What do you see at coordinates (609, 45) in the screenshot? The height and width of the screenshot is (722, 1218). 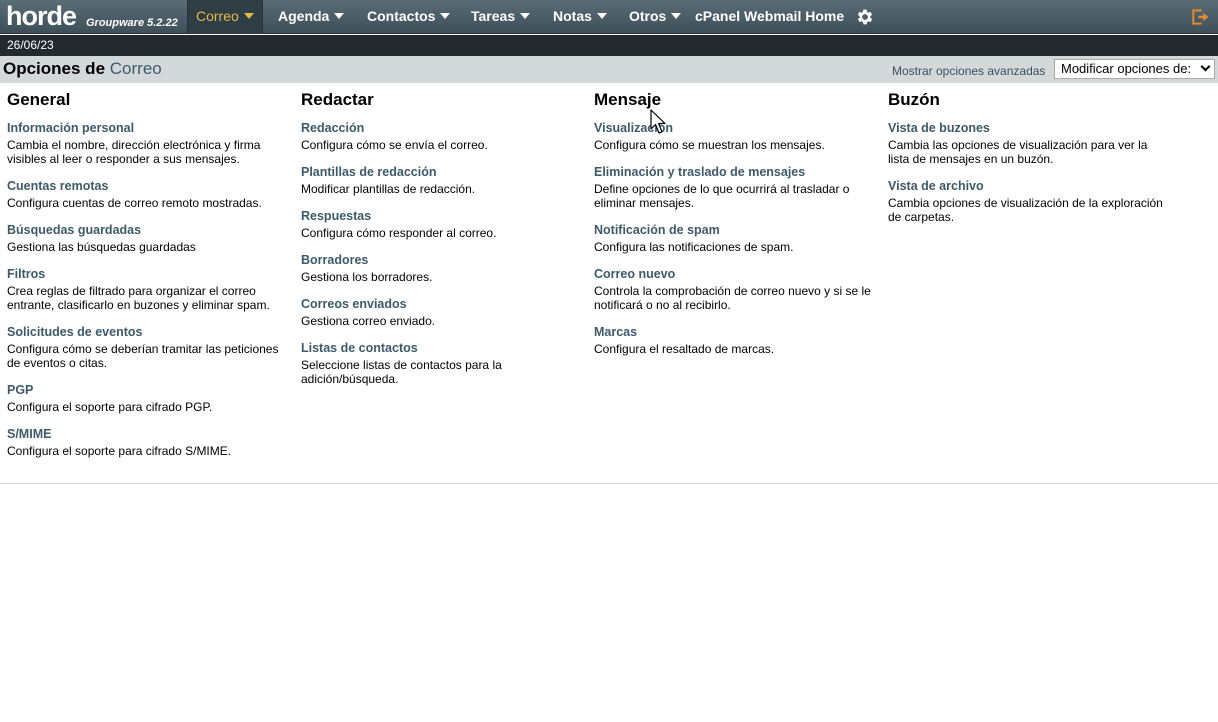 I see `date-bar: 26/06/23` at bounding box center [609, 45].